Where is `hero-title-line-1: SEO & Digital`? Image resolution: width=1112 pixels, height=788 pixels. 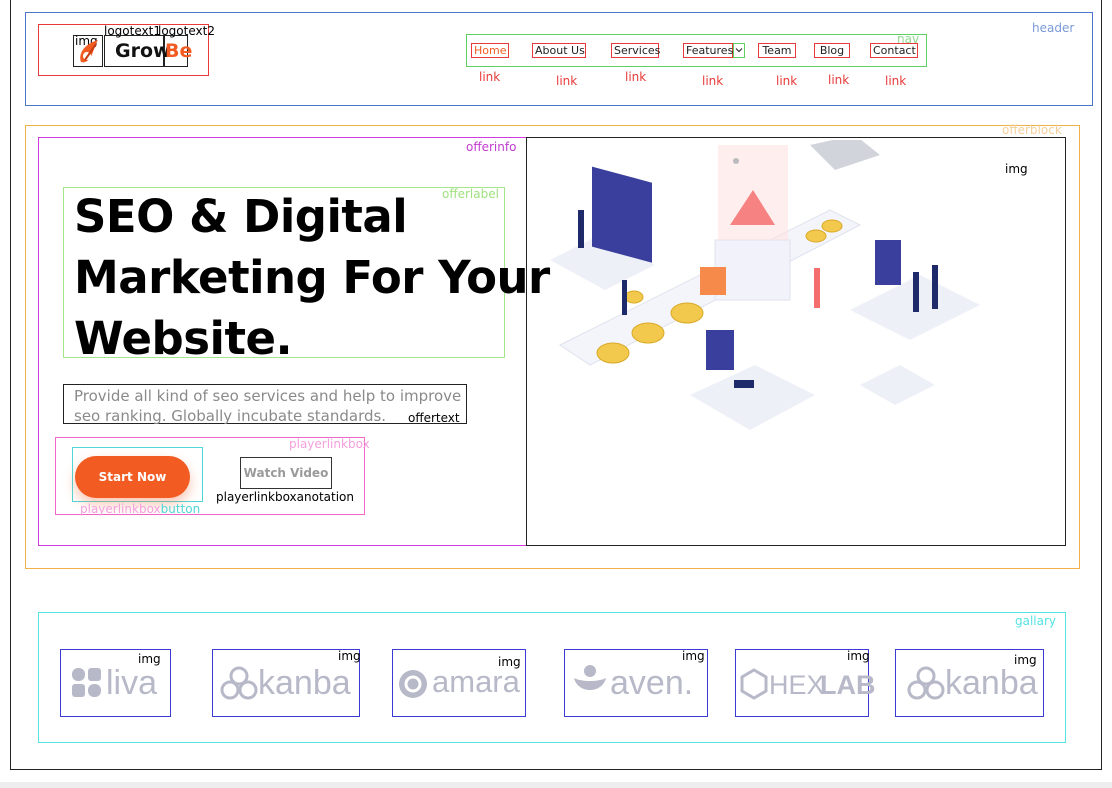
hero-title-line-1: SEO & Digital is located at coordinates (241, 216).